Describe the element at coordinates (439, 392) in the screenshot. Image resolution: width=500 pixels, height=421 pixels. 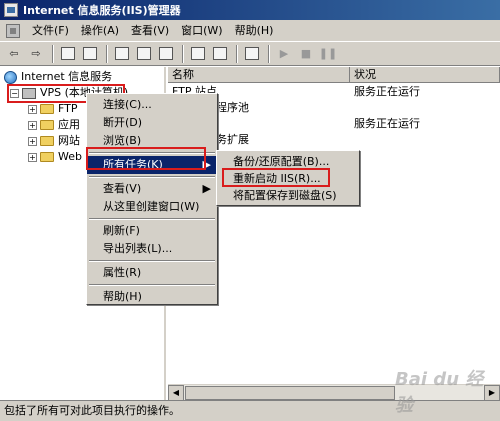
I see `watermark: Bai du 经验` at that location.